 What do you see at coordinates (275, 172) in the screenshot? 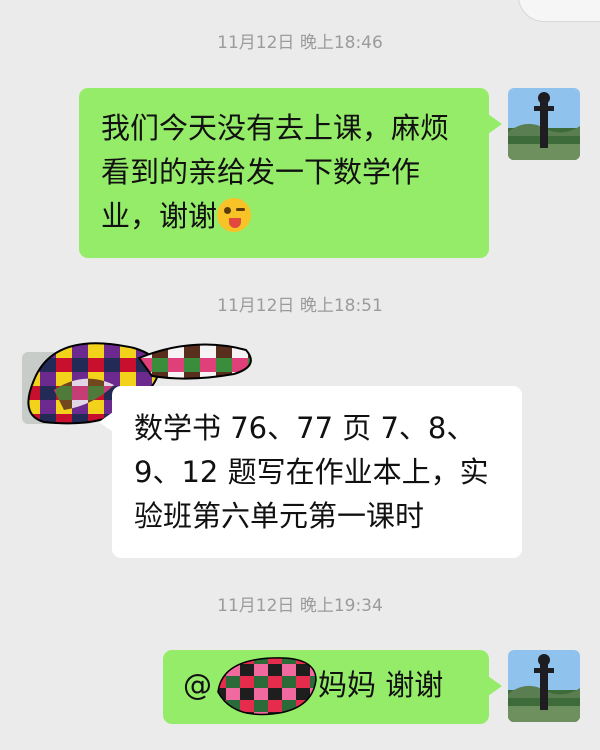
I see `message-text: 我们今天没有去上课，麻烦看到的亲给发一下数学作业，谢谢` at bounding box center [275, 172].